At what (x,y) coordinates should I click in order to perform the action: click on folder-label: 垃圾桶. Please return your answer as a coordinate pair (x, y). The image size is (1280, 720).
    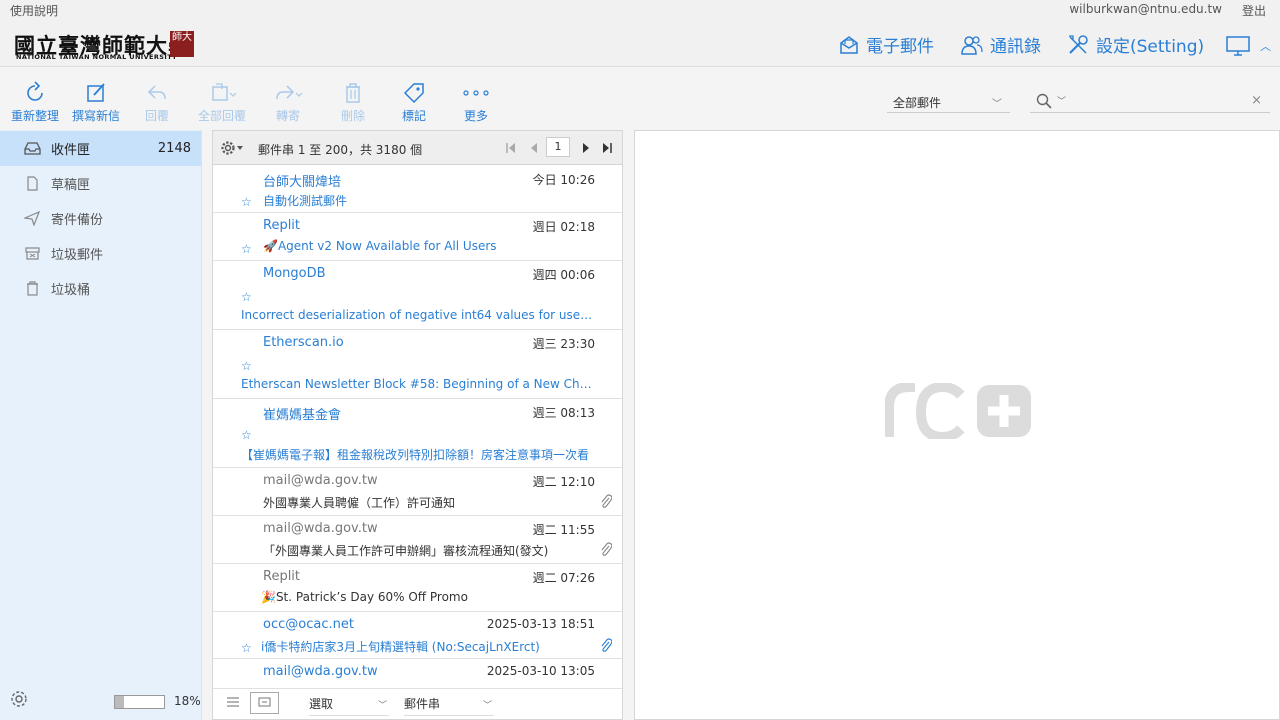
    Looking at the image, I should click on (71, 290).